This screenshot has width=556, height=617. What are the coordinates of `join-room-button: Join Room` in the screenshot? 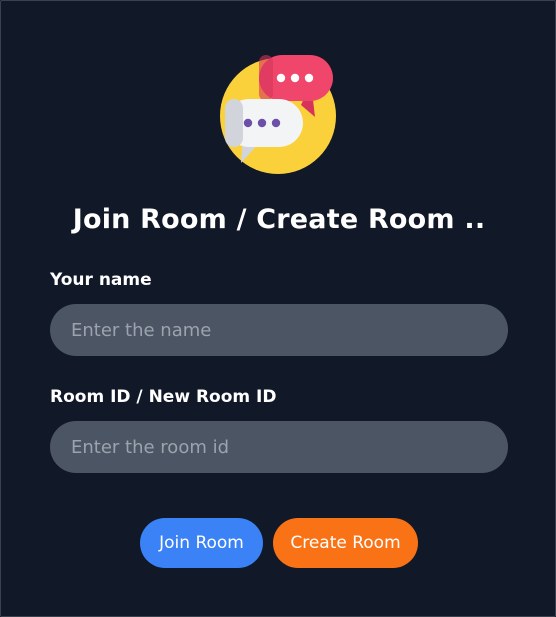 It's located at (201, 543).